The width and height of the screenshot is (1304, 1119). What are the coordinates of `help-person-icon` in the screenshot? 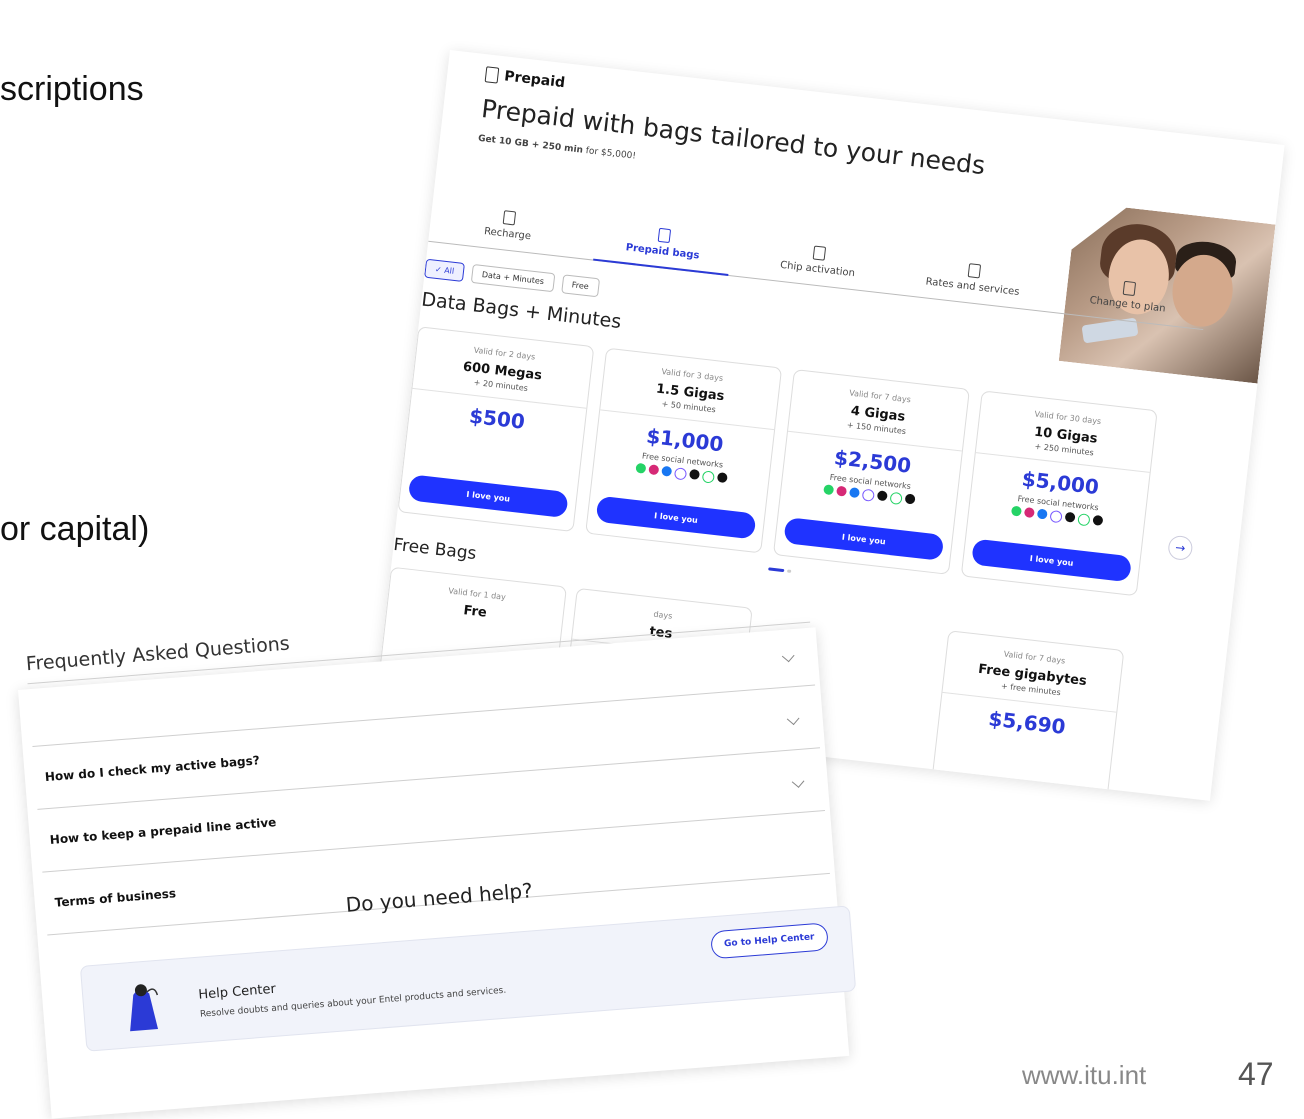 It's located at (144, 1008).